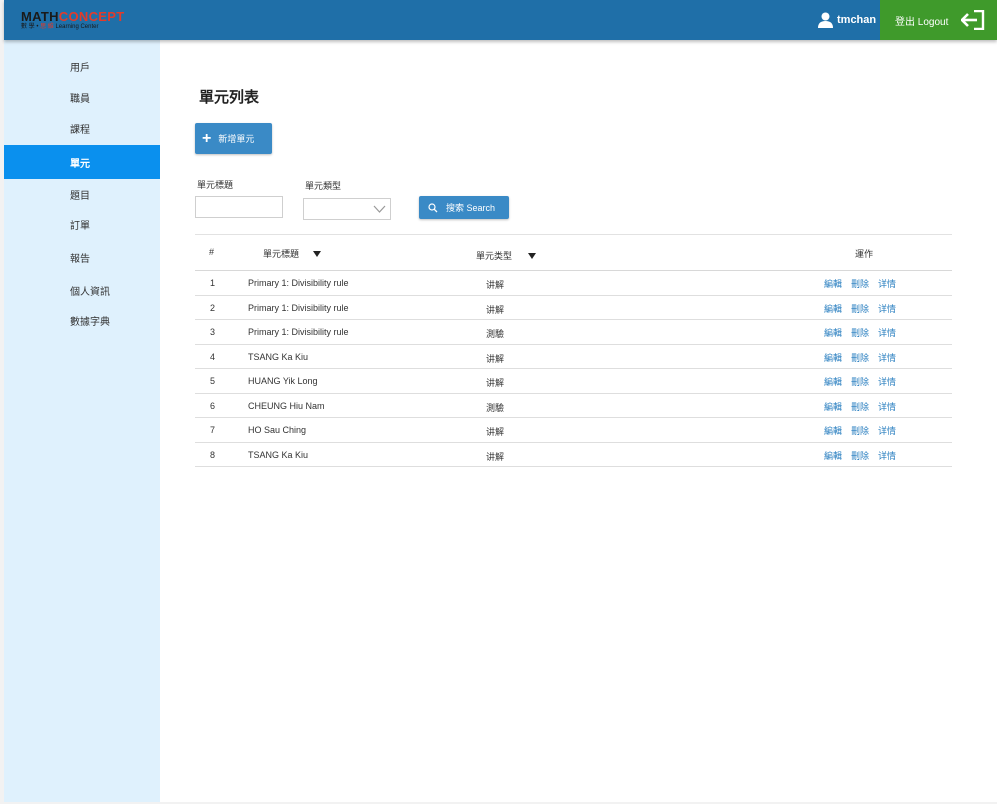 The height and width of the screenshot is (804, 997). I want to click on sidebar-item-label: 用戶, so click(80, 68).